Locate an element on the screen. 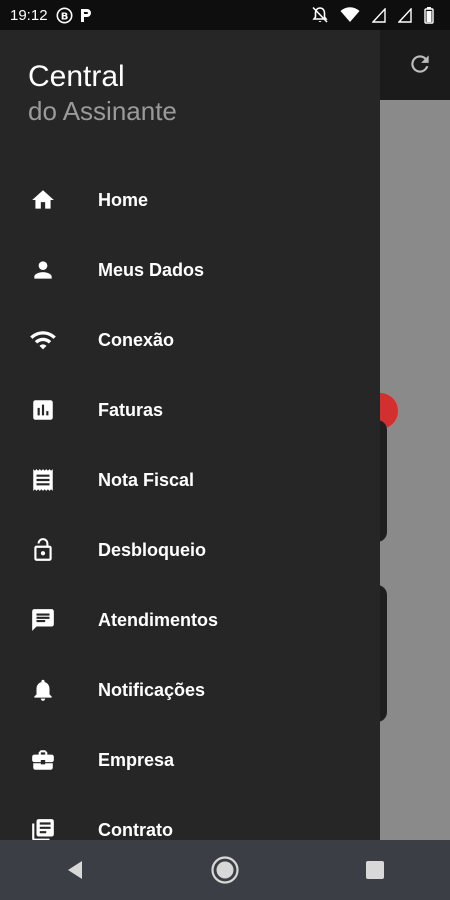  unlock-icon is located at coordinates (43, 550).